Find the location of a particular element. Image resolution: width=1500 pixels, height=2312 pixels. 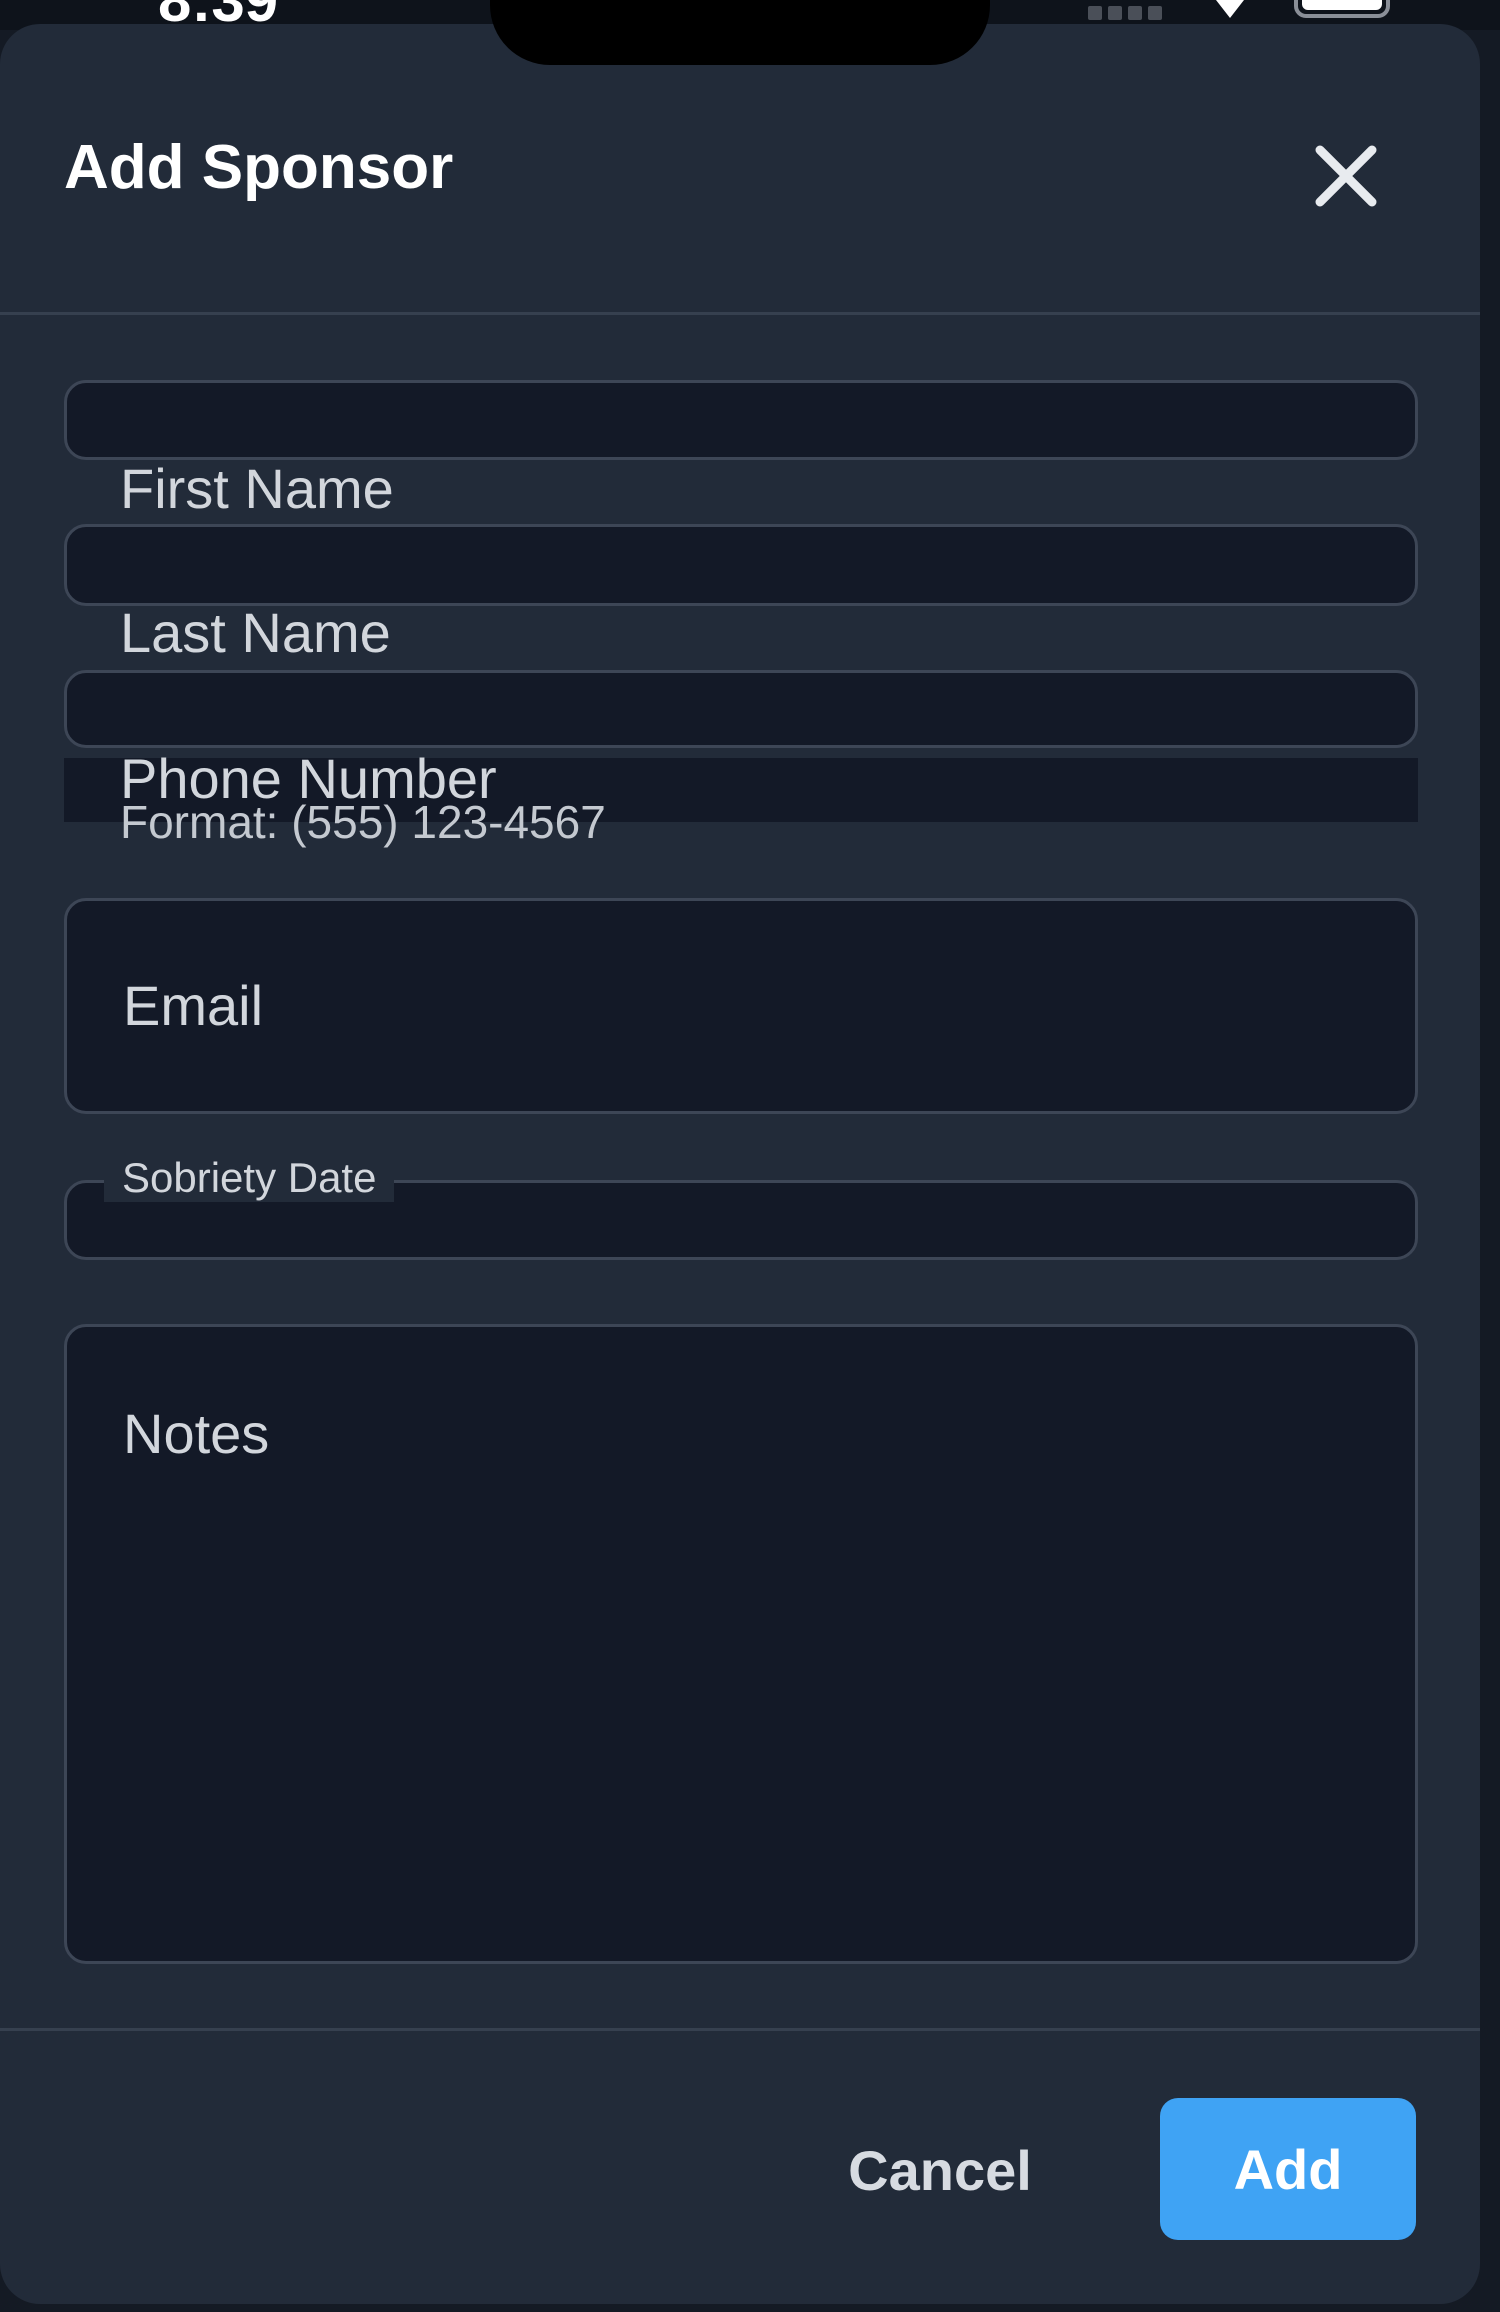

wifi-icon is located at coordinates (1230, 9).